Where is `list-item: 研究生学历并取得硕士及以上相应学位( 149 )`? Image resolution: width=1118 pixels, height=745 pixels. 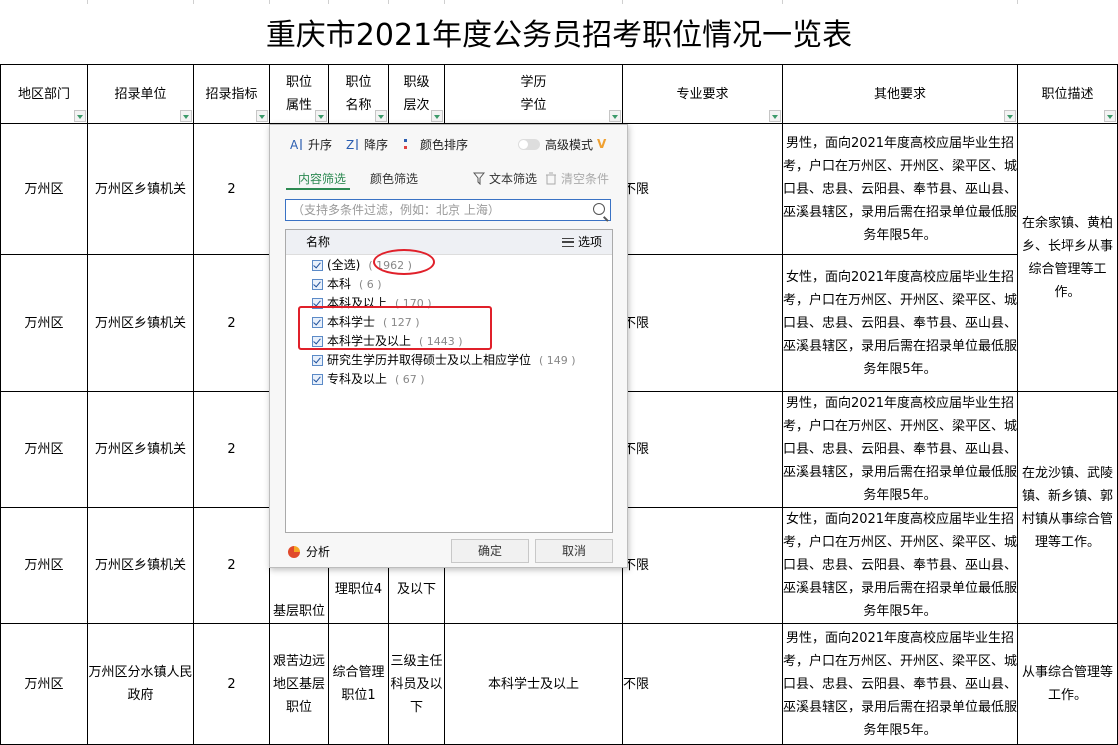 list-item: 研究生学历并取得硕士及以上相应学位( 149 ) is located at coordinates (444, 360).